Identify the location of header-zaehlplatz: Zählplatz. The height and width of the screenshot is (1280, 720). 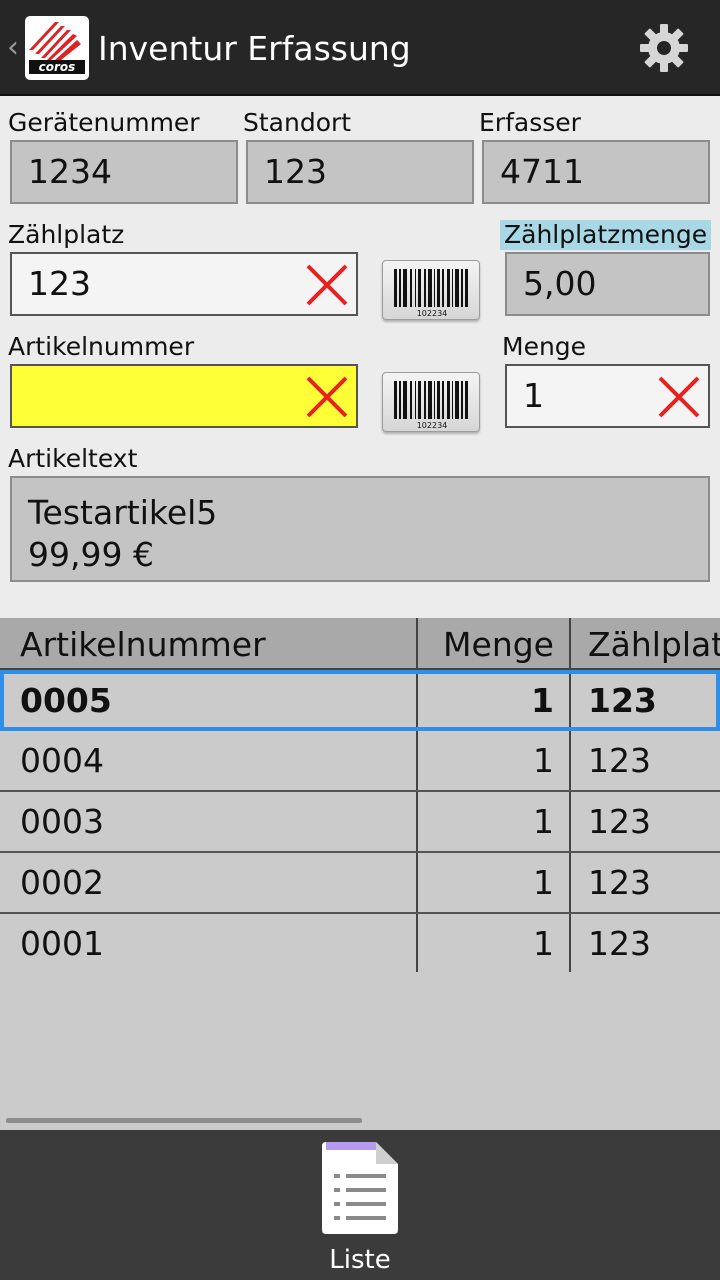
(654, 644).